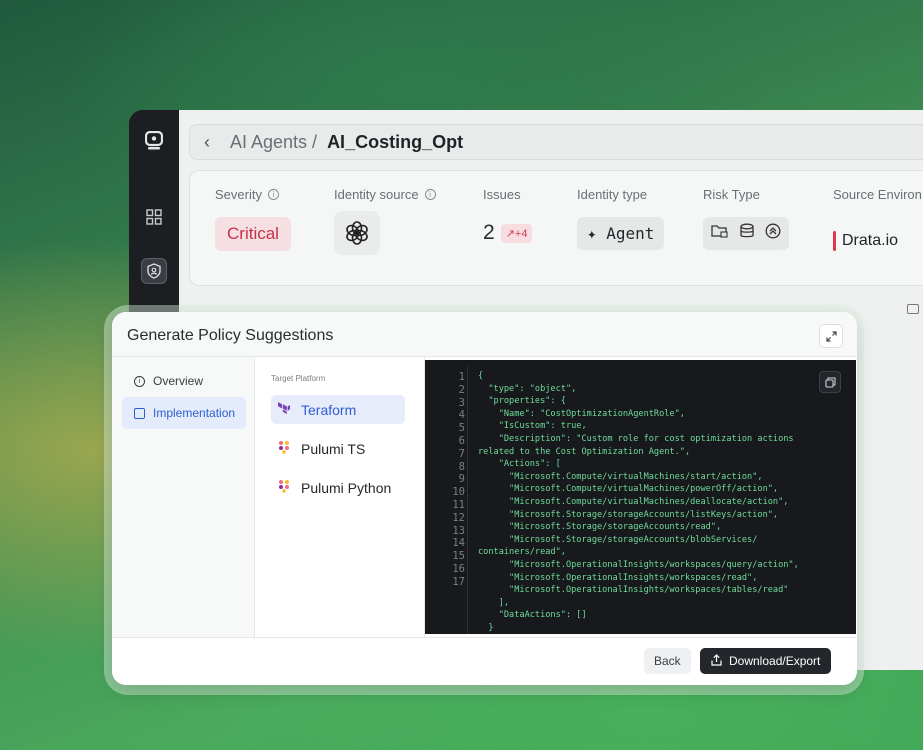  Describe the element at coordinates (773, 233) in the screenshot. I see `chevrons-up-icon` at that location.